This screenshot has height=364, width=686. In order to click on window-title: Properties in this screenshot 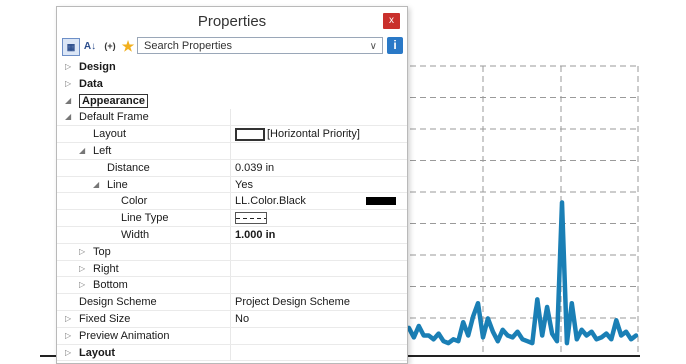, I will do `click(232, 21)`.